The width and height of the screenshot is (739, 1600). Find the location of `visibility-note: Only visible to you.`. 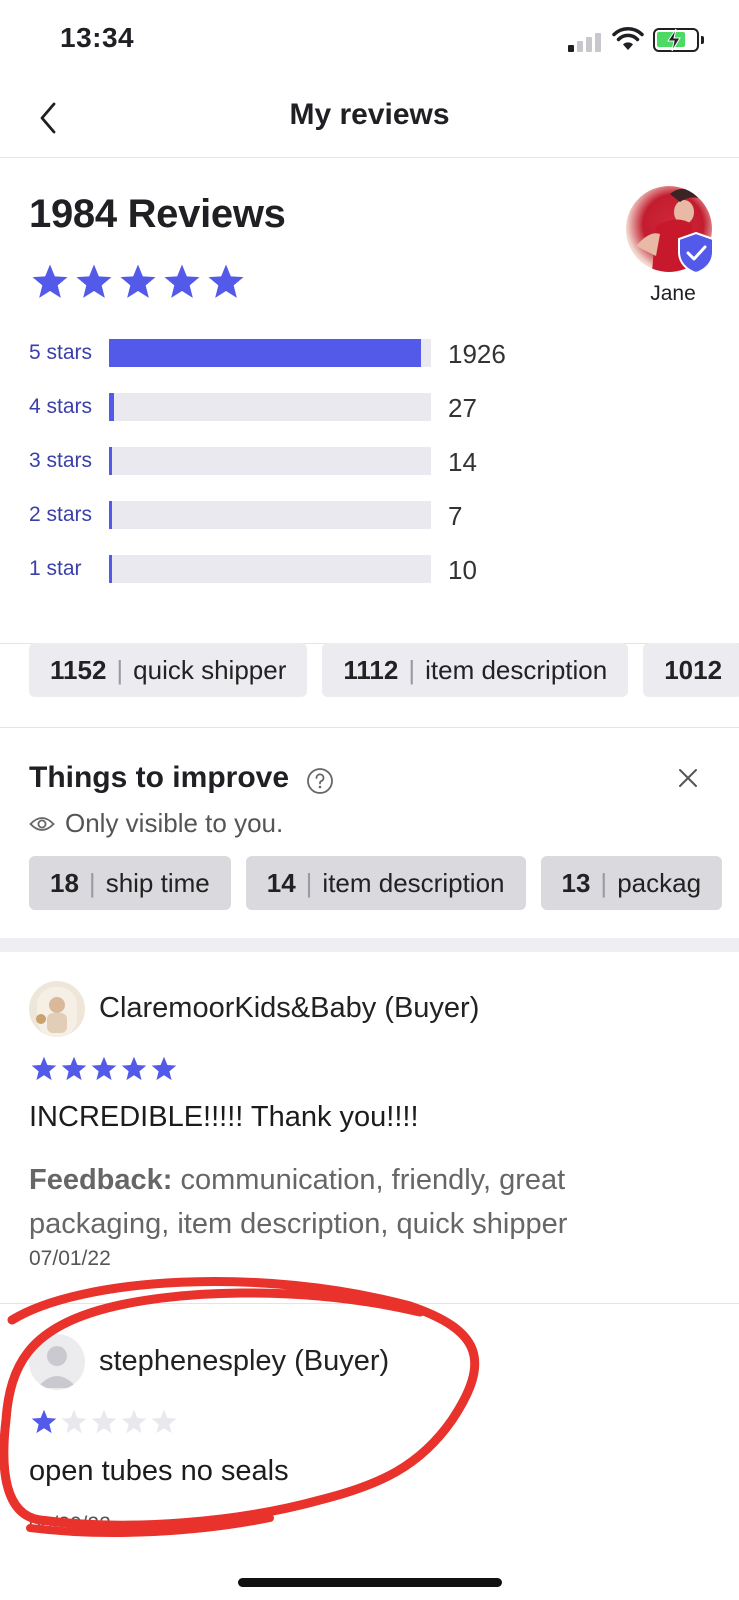

visibility-note: Only visible to you. is located at coordinates (156, 823).